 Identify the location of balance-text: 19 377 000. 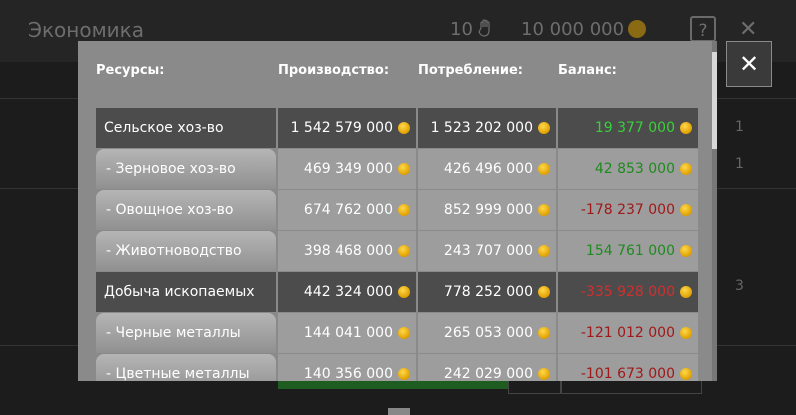
(634, 128).